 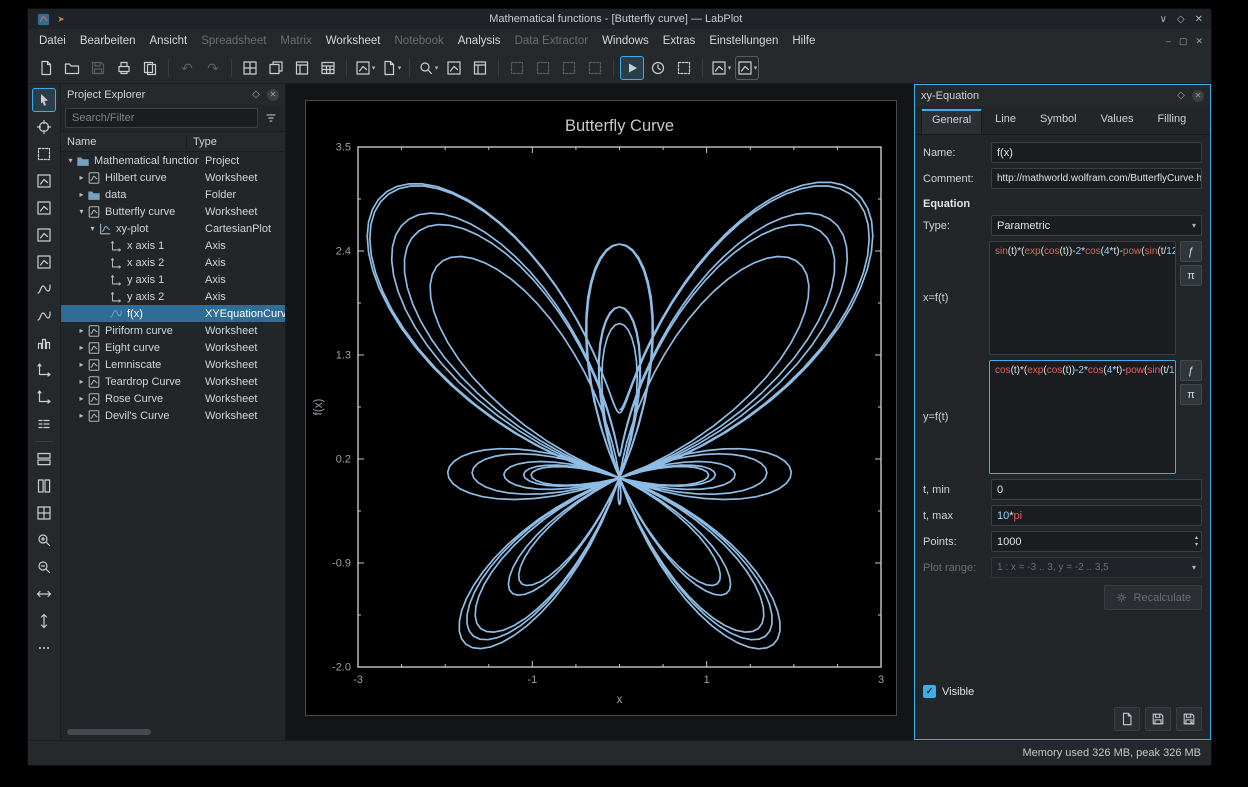 I want to click on mdi-restore-icon: ▢, so click(x=1183, y=41).